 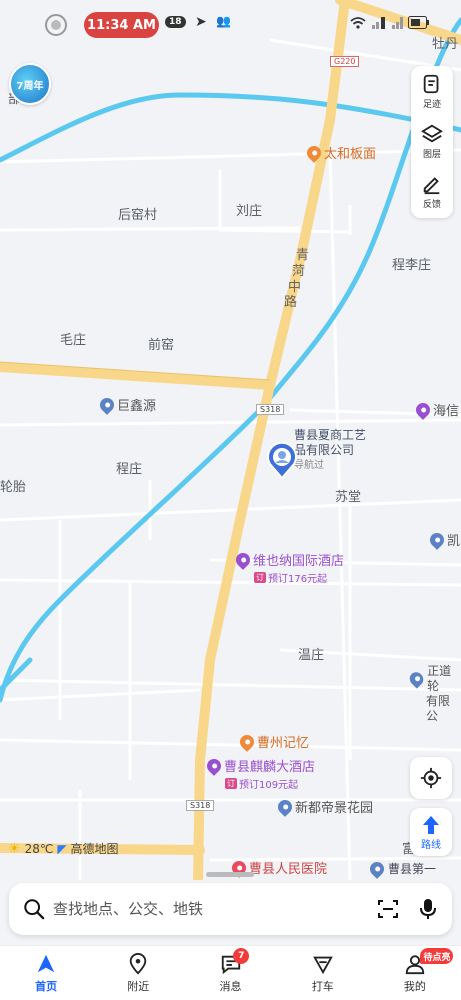 What do you see at coordinates (348, 497) in the screenshot?
I see `map-label-sutang: 苏堂` at bounding box center [348, 497].